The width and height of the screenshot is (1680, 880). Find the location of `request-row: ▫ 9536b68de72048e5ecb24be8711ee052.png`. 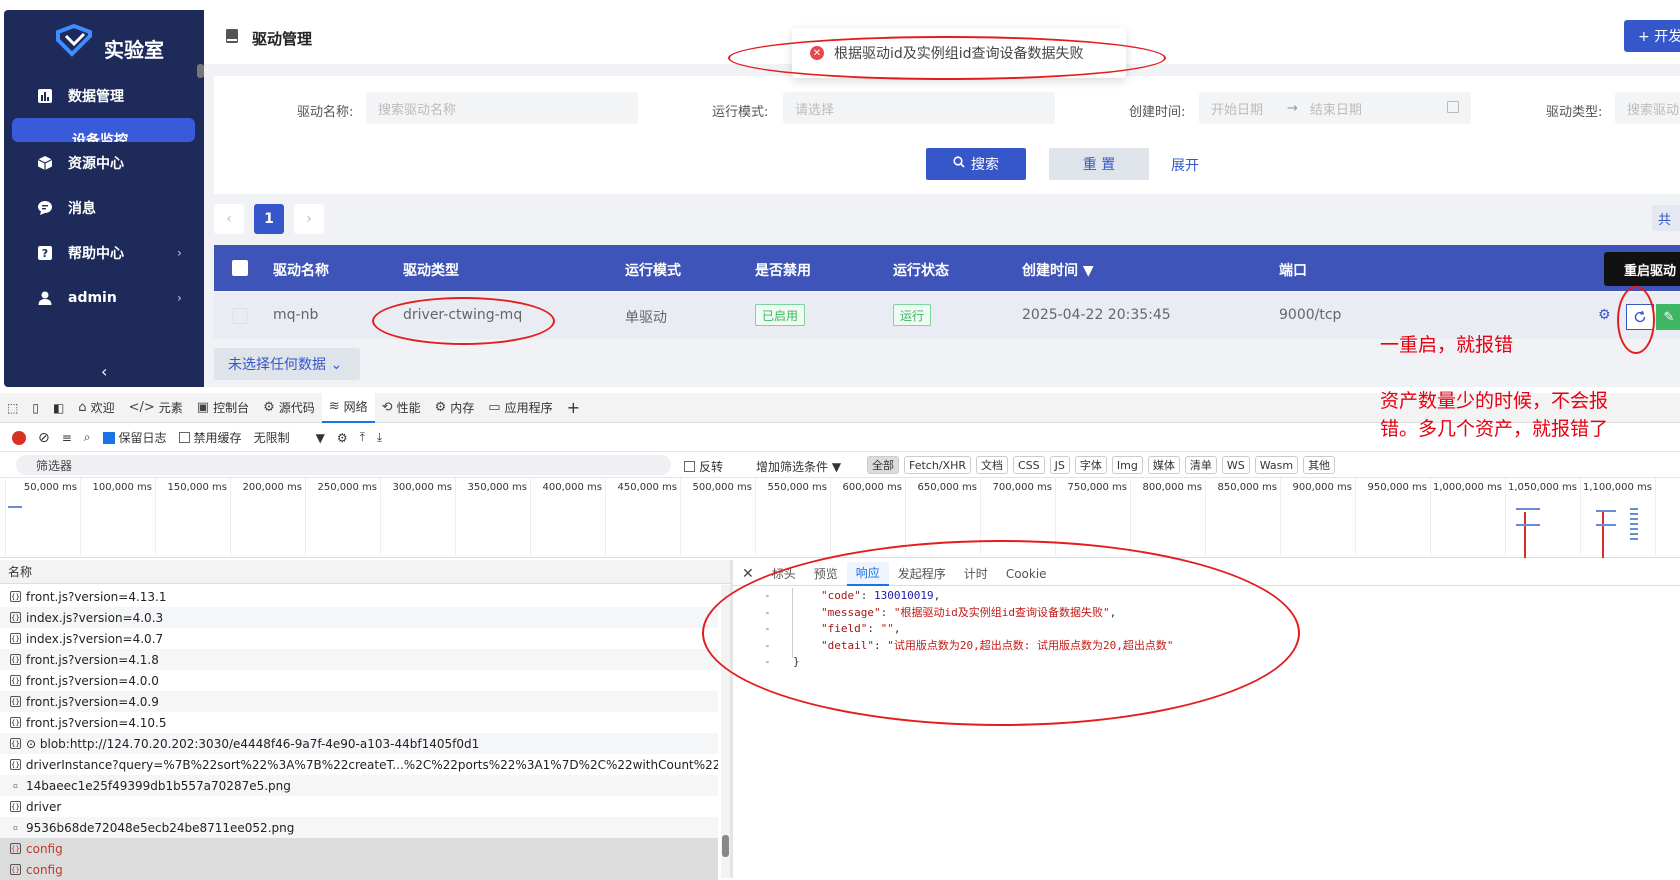

request-row: ▫ 9536b68de72048e5ecb24be8711ee052.png is located at coordinates (359, 827).